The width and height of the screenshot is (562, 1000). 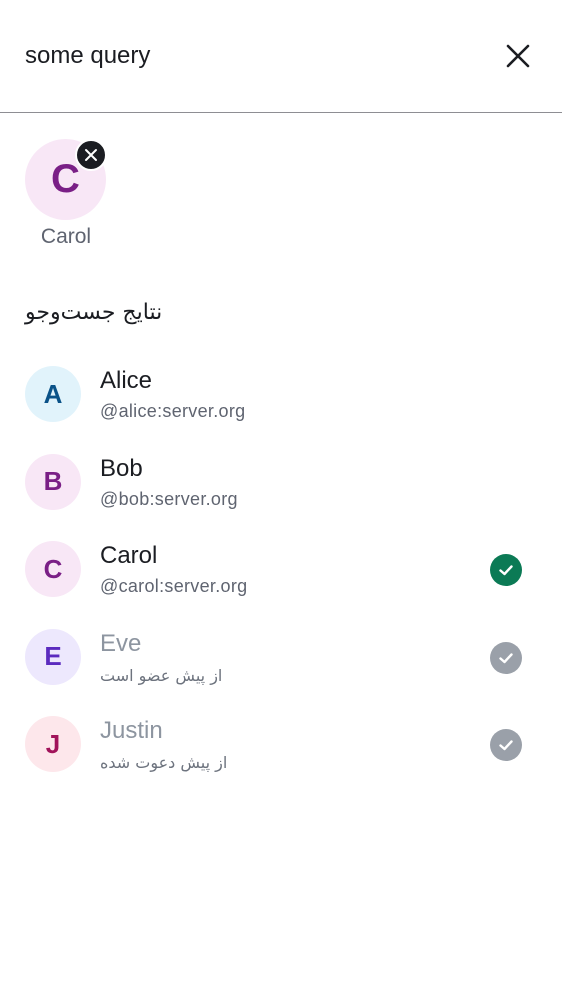 What do you see at coordinates (161, 675) in the screenshot?
I see `membership-status: از پیش عضو است` at bounding box center [161, 675].